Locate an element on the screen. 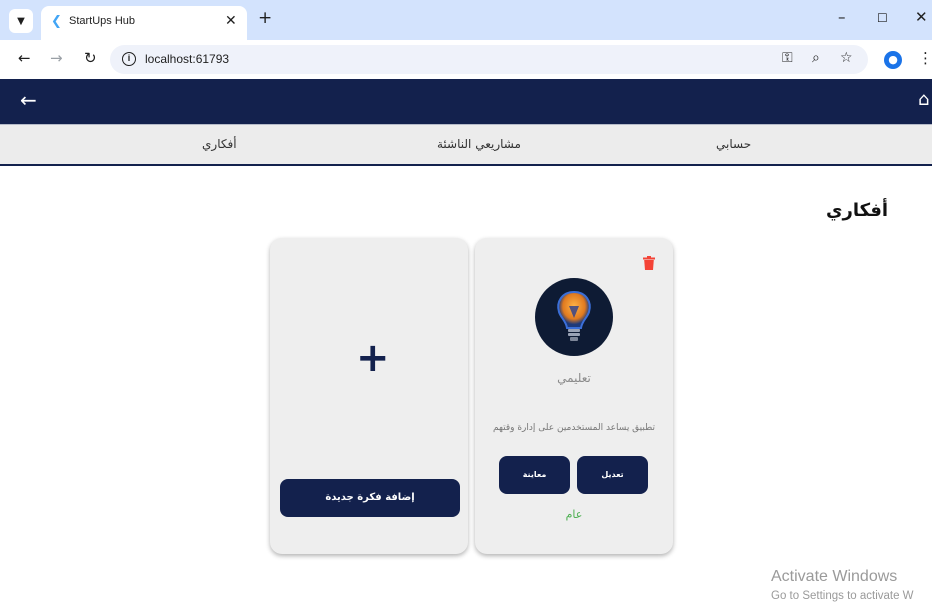 The width and height of the screenshot is (932, 606). home-icon: ⌂ is located at coordinates (923, 100).